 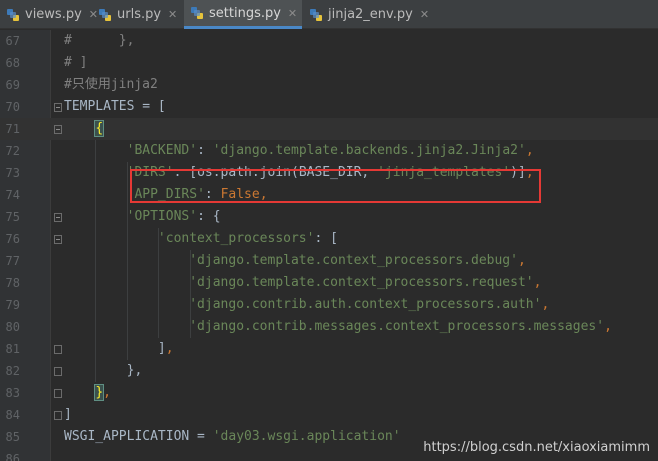 I want to click on code-line: 76 'context_processors': [, so click(x=329, y=239).